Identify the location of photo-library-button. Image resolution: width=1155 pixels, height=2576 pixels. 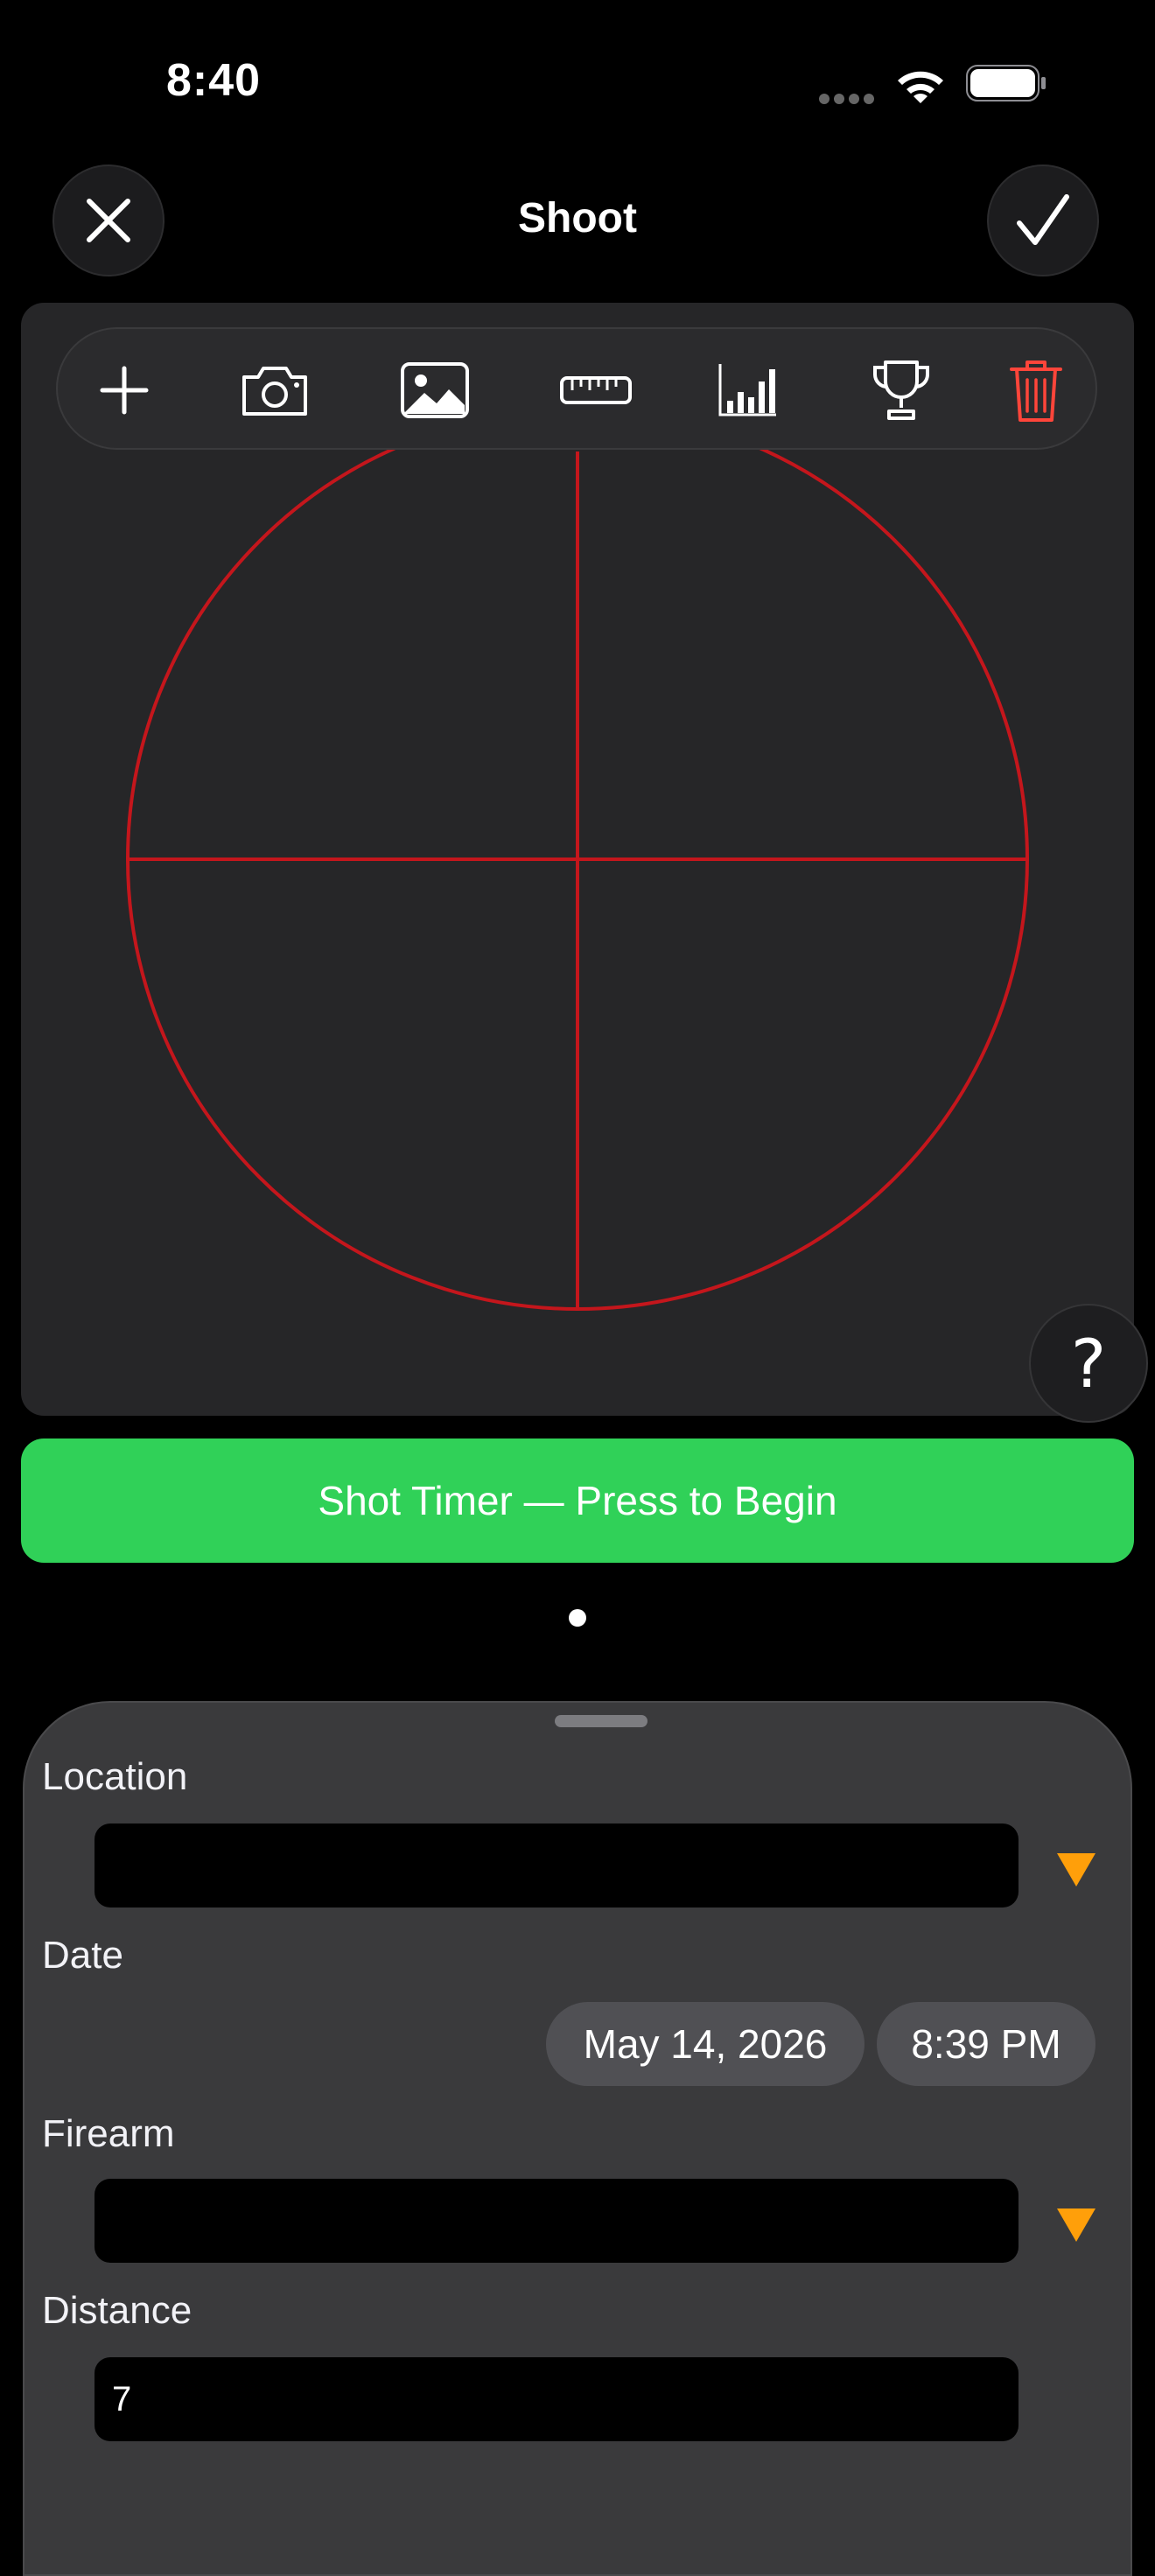
(435, 390).